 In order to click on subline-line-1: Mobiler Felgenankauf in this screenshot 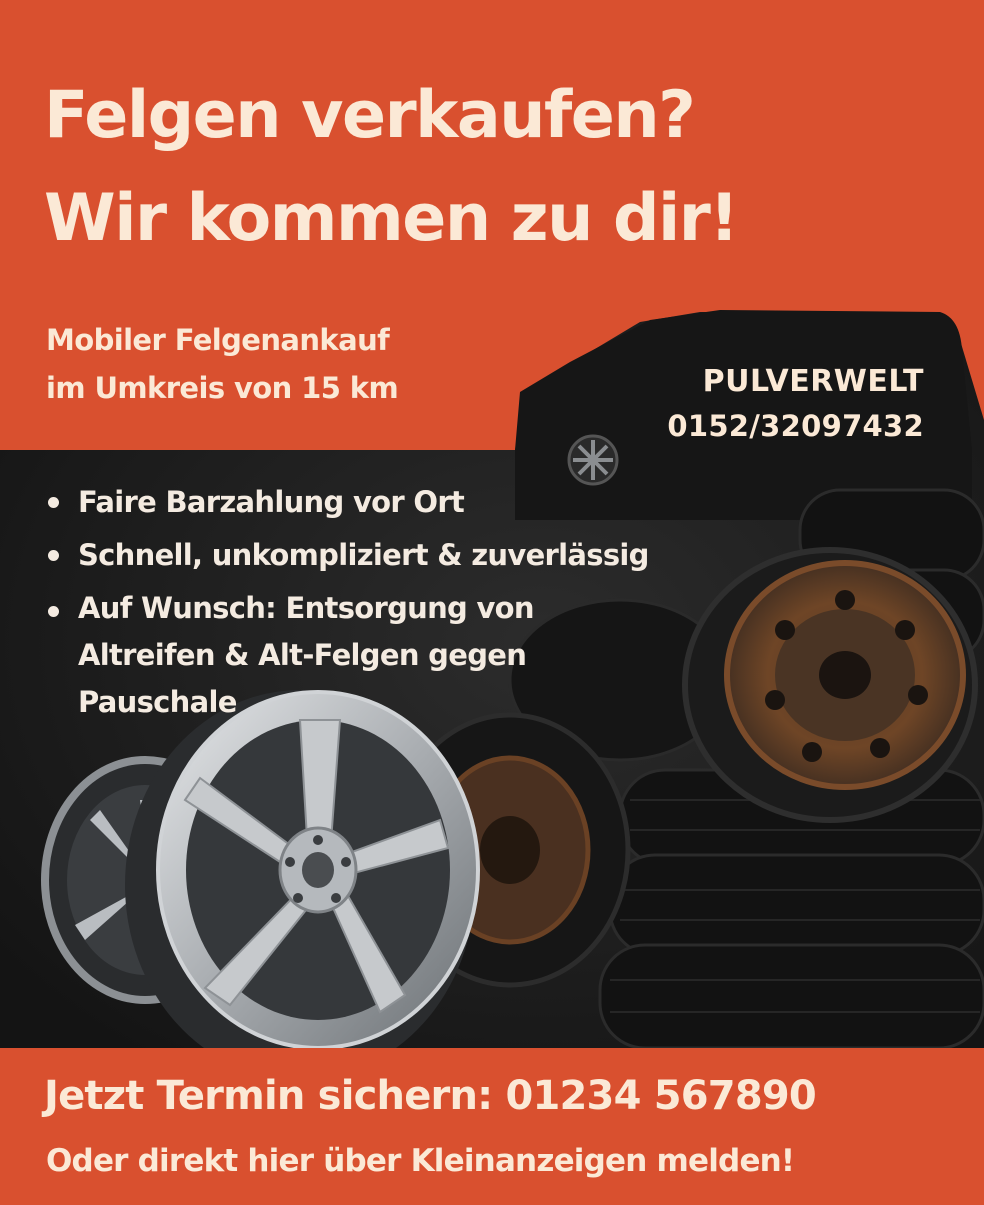, I will do `click(218, 340)`.